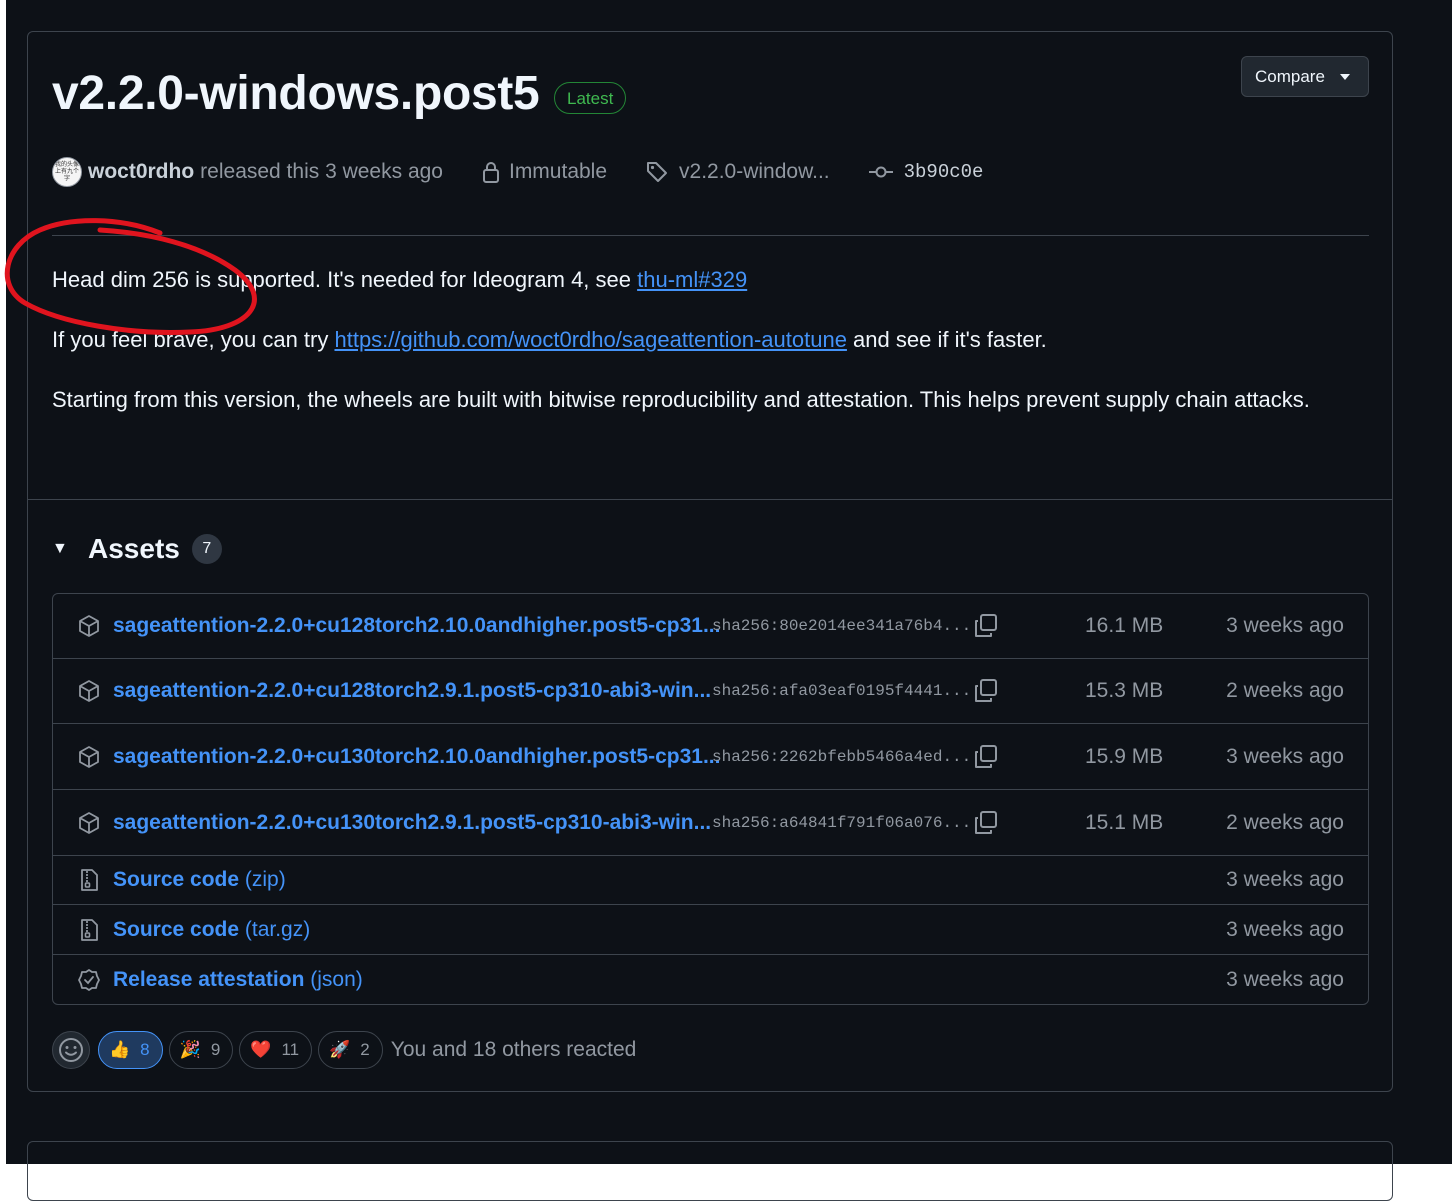 The image size is (1452, 1201). I want to click on author-link: woct0rdho, so click(141, 172).